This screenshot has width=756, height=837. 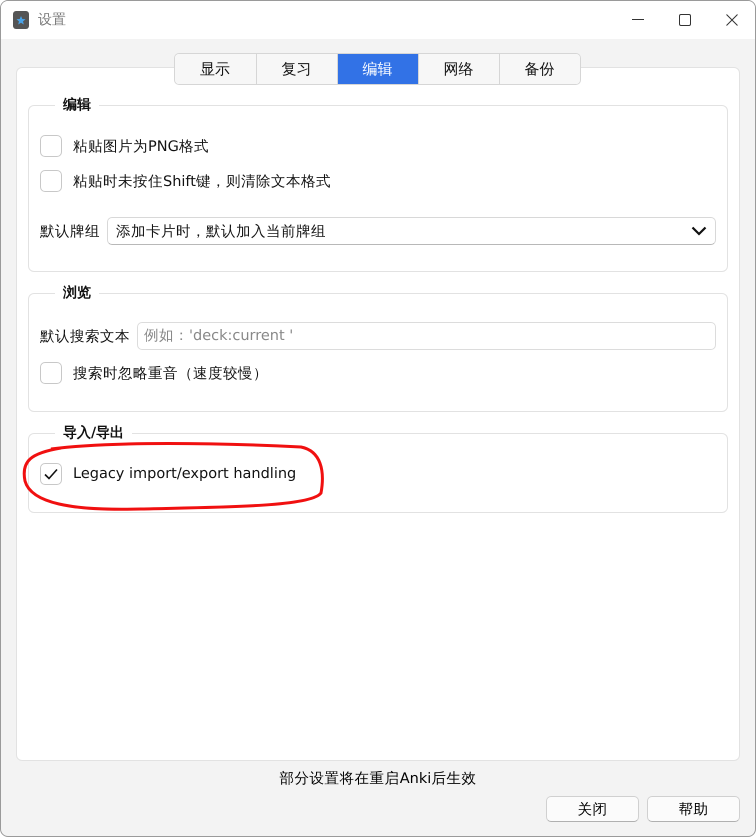 I want to click on window-title: 设置, so click(x=52, y=20).